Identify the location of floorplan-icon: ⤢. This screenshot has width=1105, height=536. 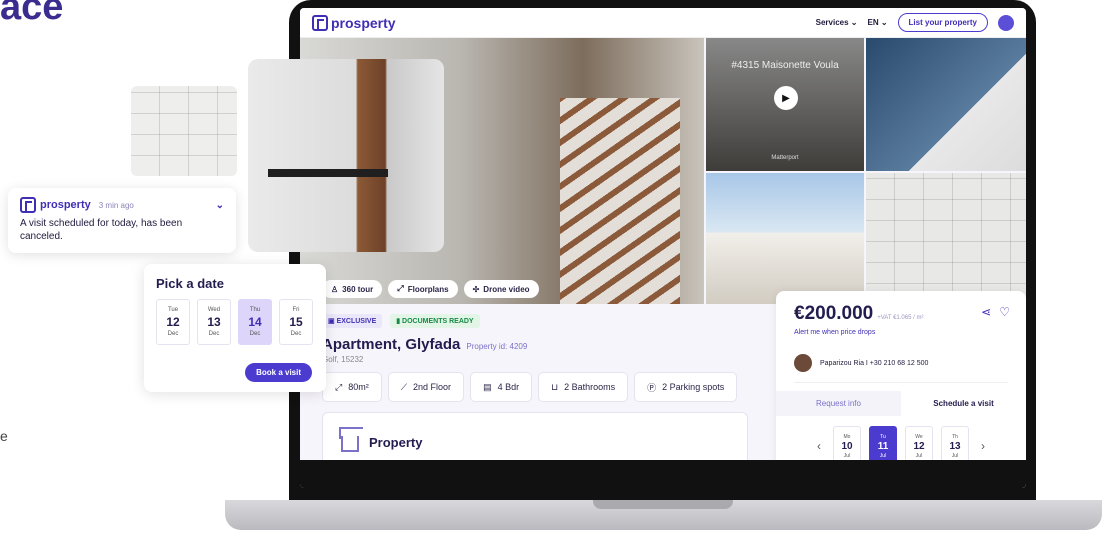
(400, 288).